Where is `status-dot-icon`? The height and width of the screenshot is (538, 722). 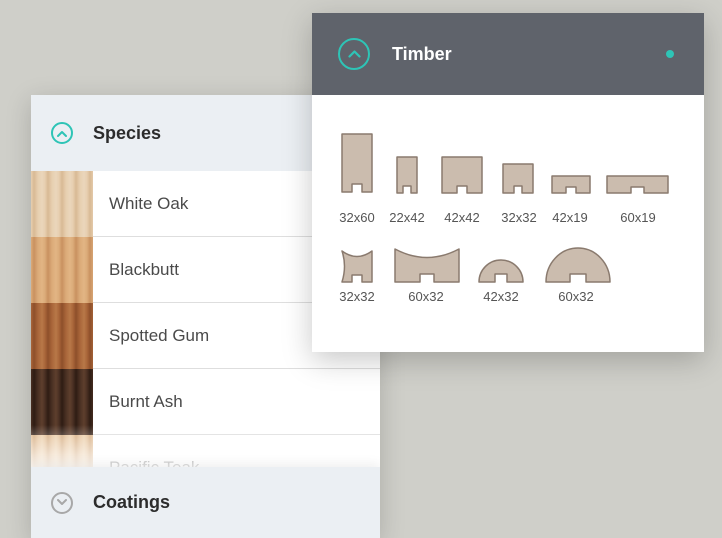
status-dot-icon is located at coordinates (670, 54).